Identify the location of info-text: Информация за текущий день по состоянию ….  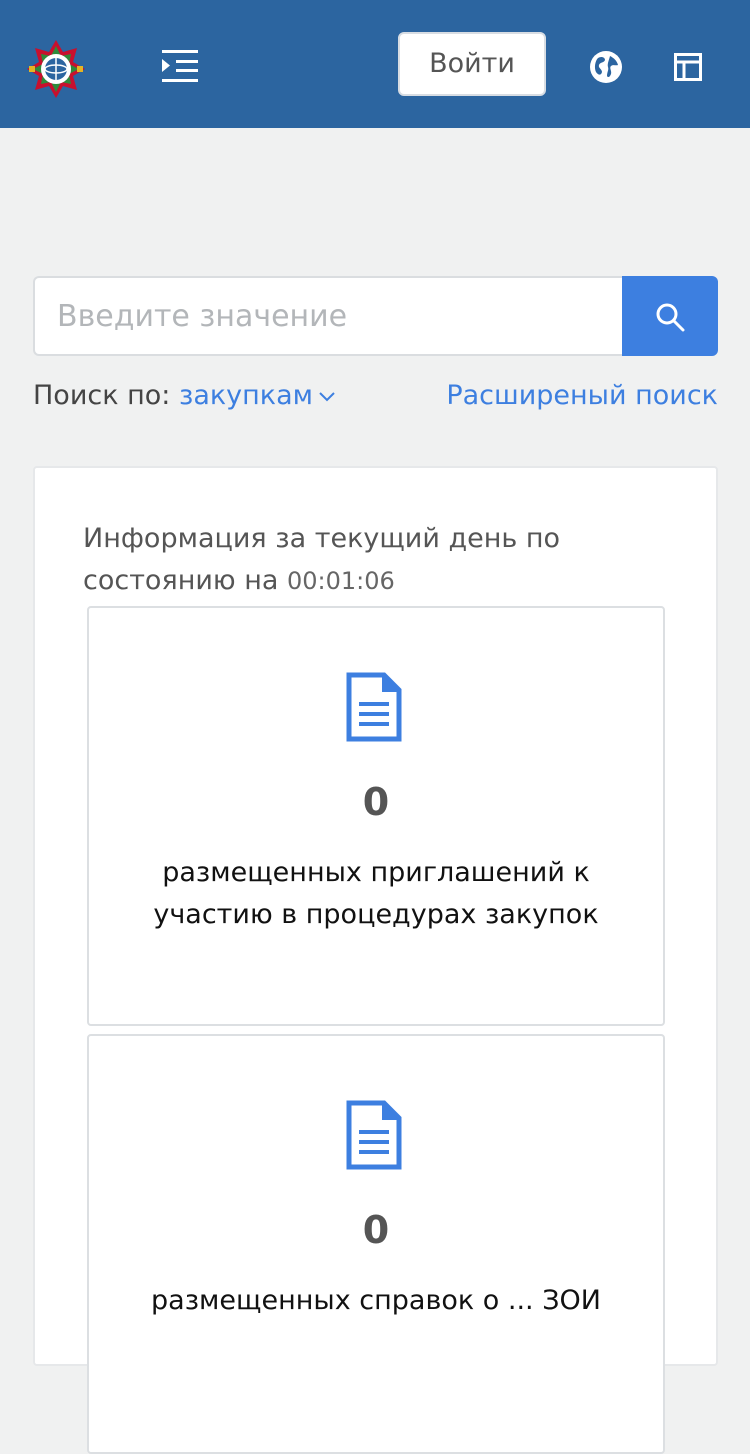
(333, 560).